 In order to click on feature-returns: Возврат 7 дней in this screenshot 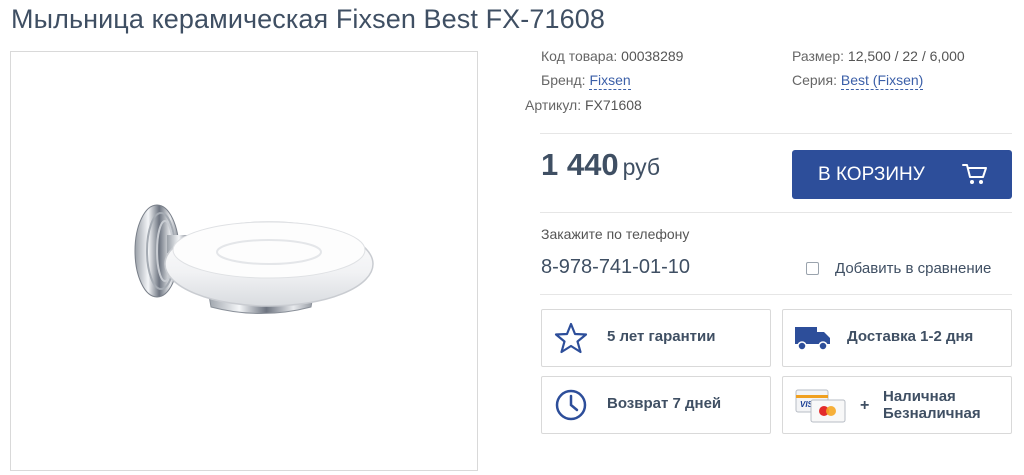, I will do `click(656, 405)`.